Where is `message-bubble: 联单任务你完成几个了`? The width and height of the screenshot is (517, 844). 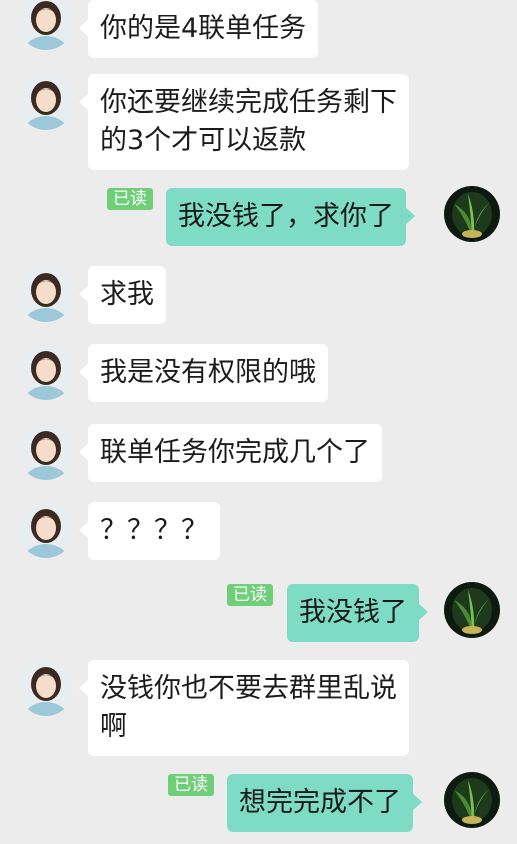 message-bubble: 联单任务你完成几个了 is located at coordinates (230, 453).